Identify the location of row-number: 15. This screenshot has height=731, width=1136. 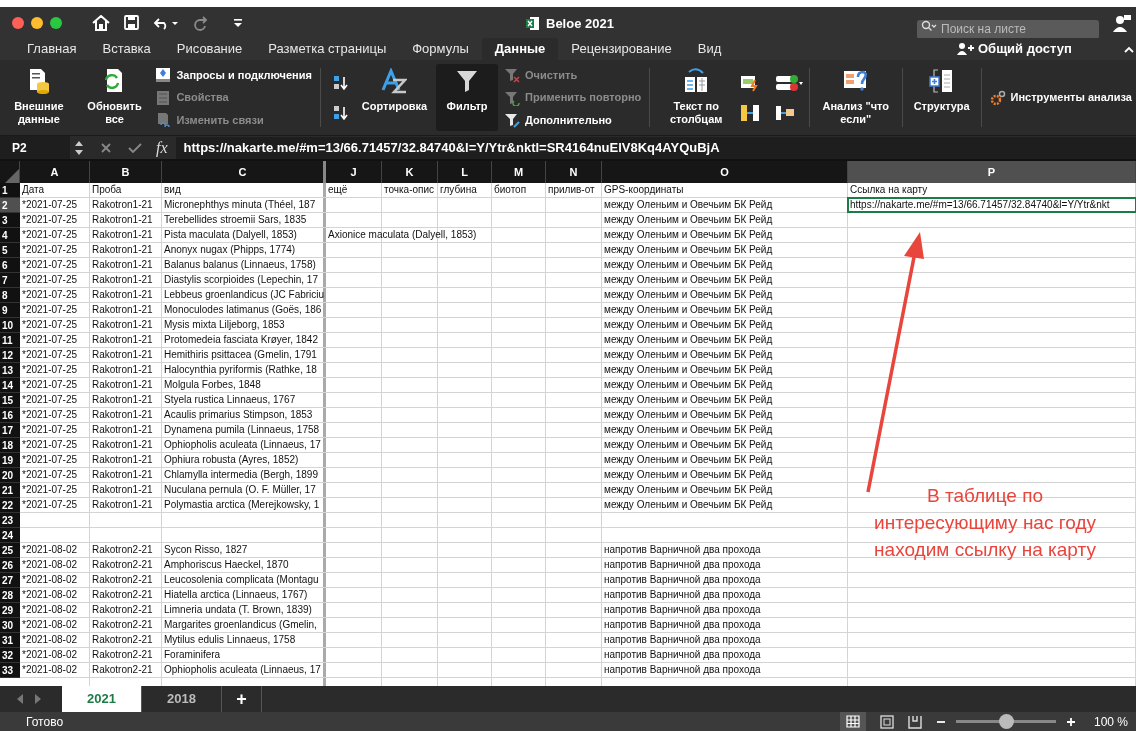
(10, 400).